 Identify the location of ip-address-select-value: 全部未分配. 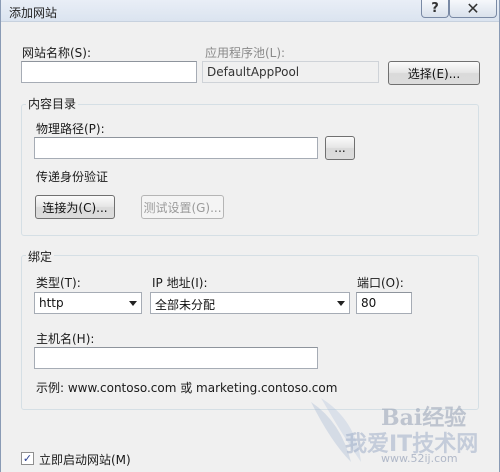
(185, 305).